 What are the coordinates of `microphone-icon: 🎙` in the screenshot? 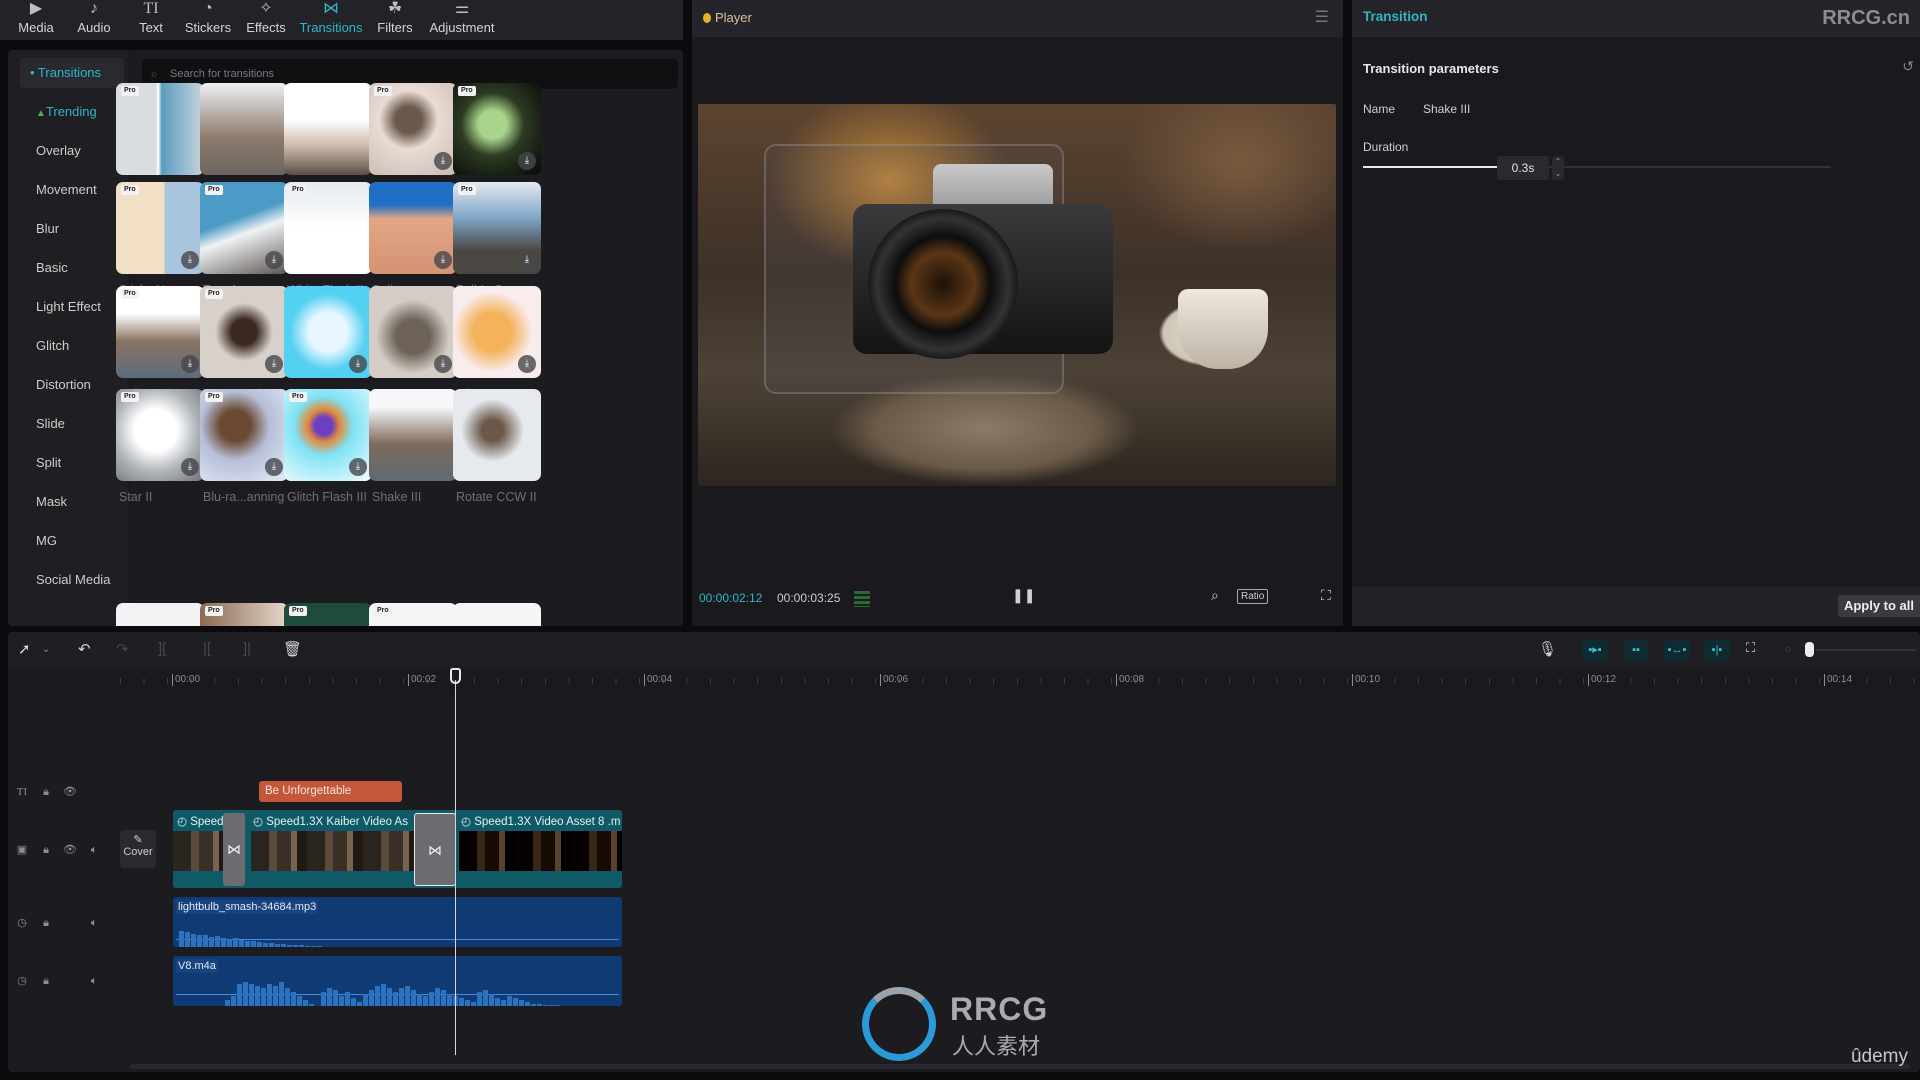 It's located at (1547, 649).